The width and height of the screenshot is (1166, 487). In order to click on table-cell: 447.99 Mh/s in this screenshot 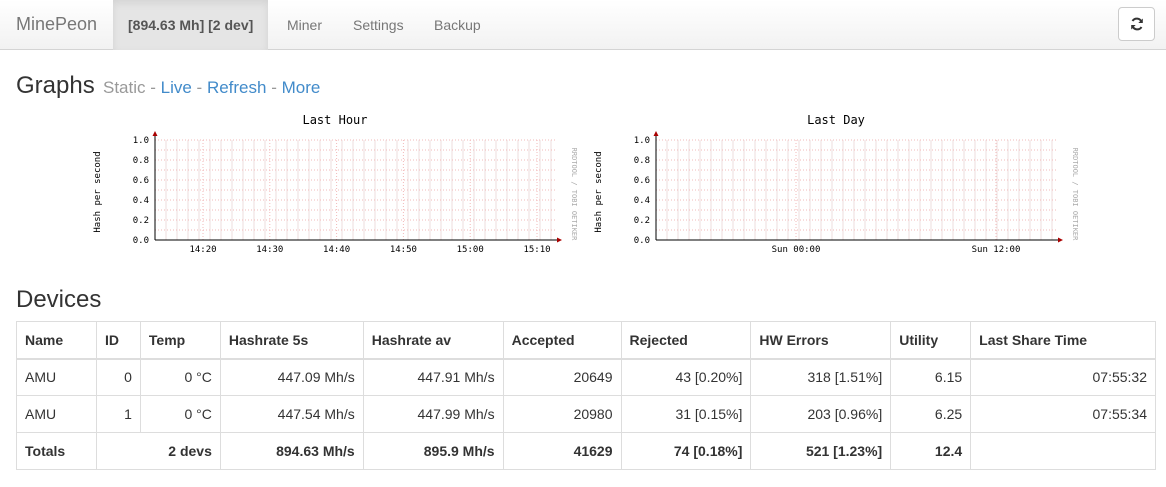, I will do `click(433, 414)`.